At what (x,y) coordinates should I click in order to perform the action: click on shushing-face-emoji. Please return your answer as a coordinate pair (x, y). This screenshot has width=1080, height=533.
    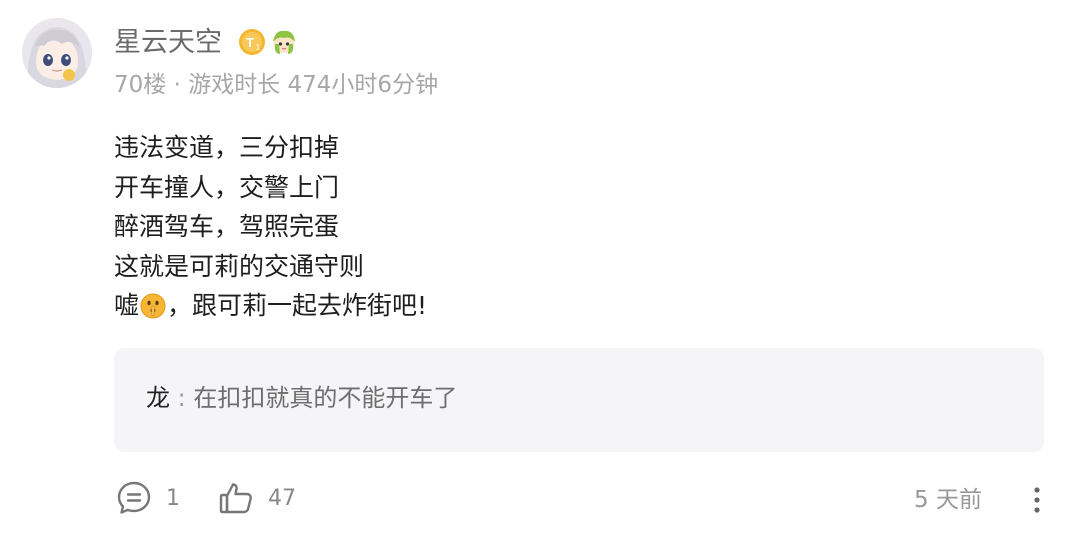
    Looking at the image, I should click on (153, 306).